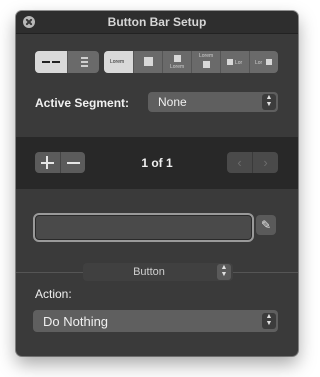 The width and height of the screenshot is (320, 377). I want to click on action-popup: Do Nothing ▲ ▼, so click(155, 321).